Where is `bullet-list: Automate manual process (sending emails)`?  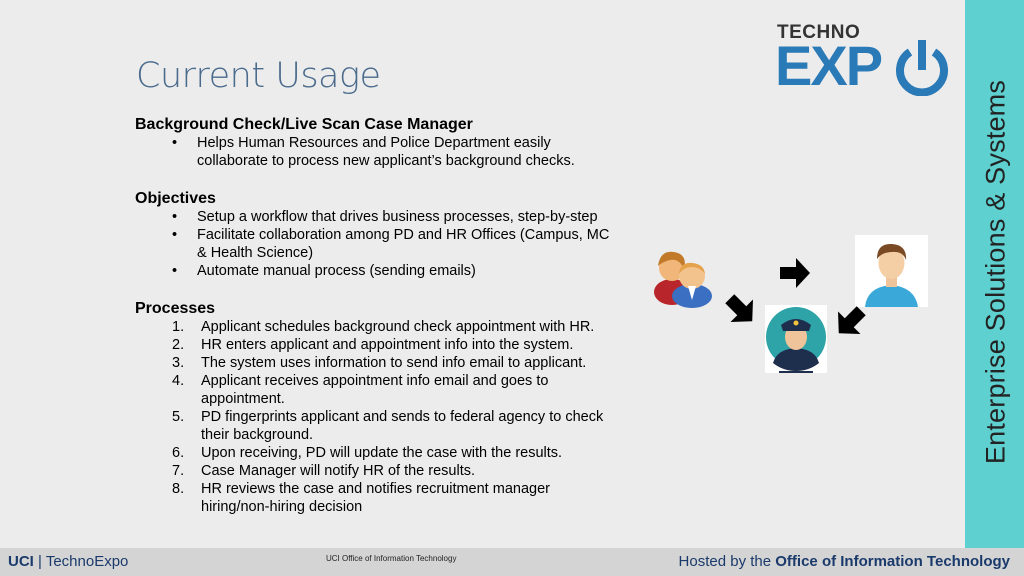 bullet-list: Automate manual process (sending emails) is located at coordinates (403, 271).